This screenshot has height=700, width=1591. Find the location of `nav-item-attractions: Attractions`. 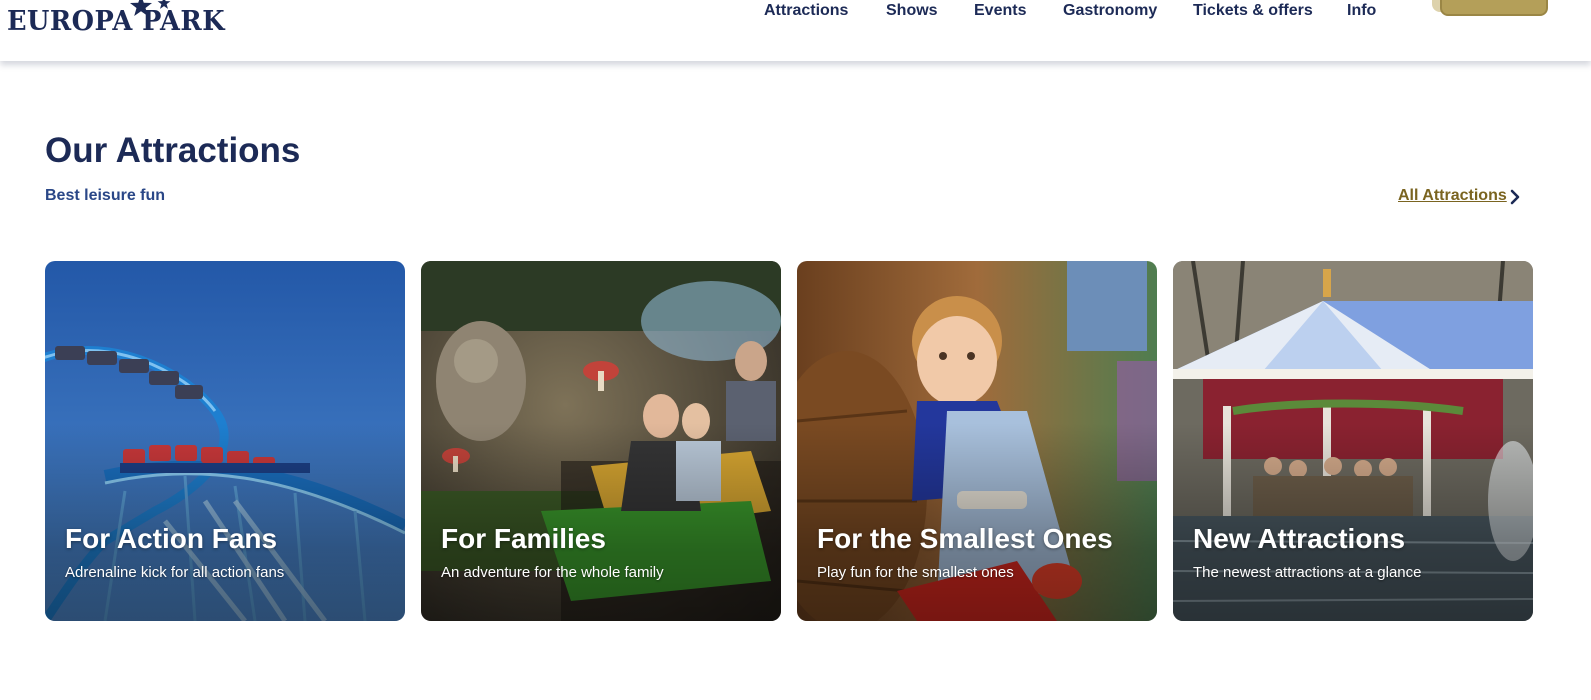

nav-item-attractions: Attractions is located at coordinates (806, 11).